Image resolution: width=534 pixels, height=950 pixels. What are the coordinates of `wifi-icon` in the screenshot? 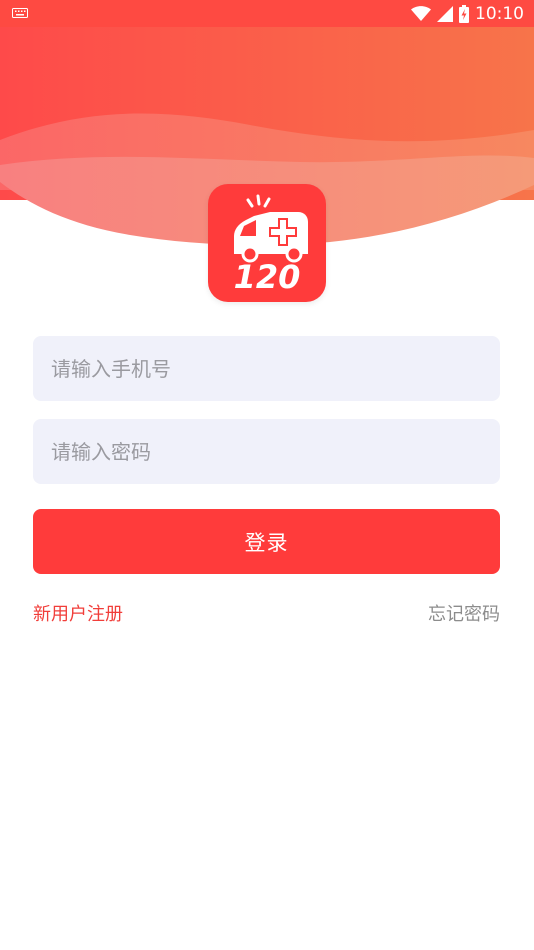 It's located at (421, 13).